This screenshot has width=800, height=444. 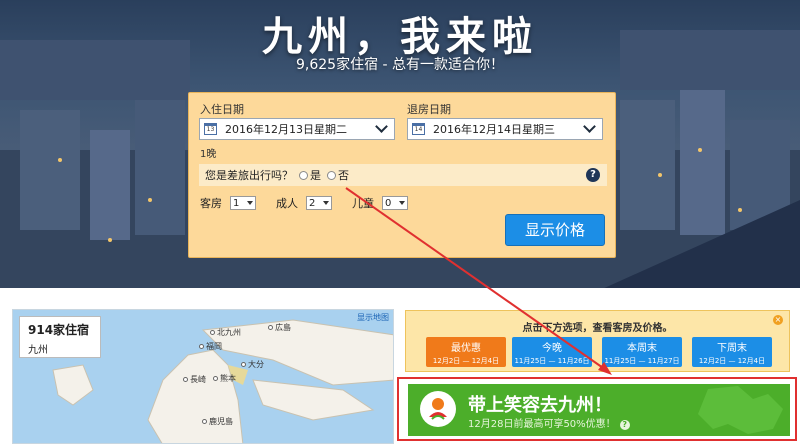 I want to click on calendar-icon: 13, so click(x=210, y=129).